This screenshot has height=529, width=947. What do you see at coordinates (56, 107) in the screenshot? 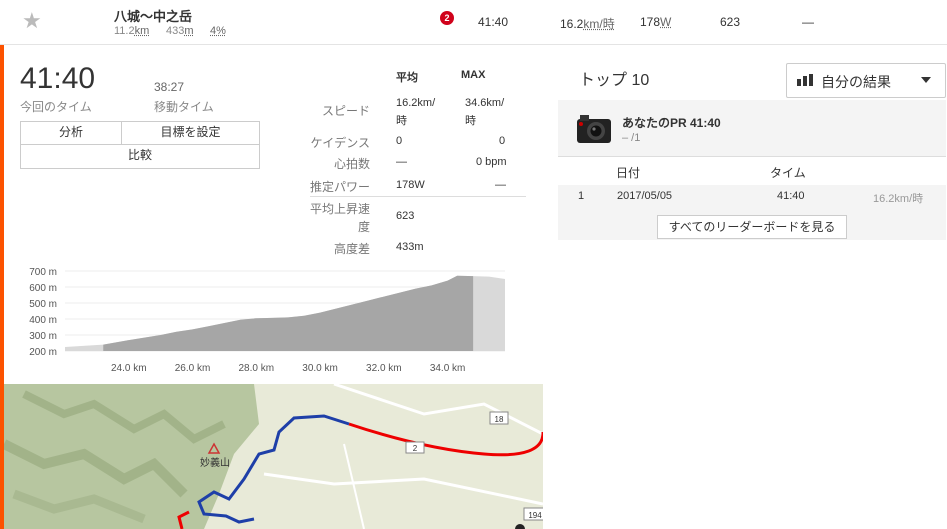
I see `elapsed-label: 今回のタイム` at bounding box center [56, 107].